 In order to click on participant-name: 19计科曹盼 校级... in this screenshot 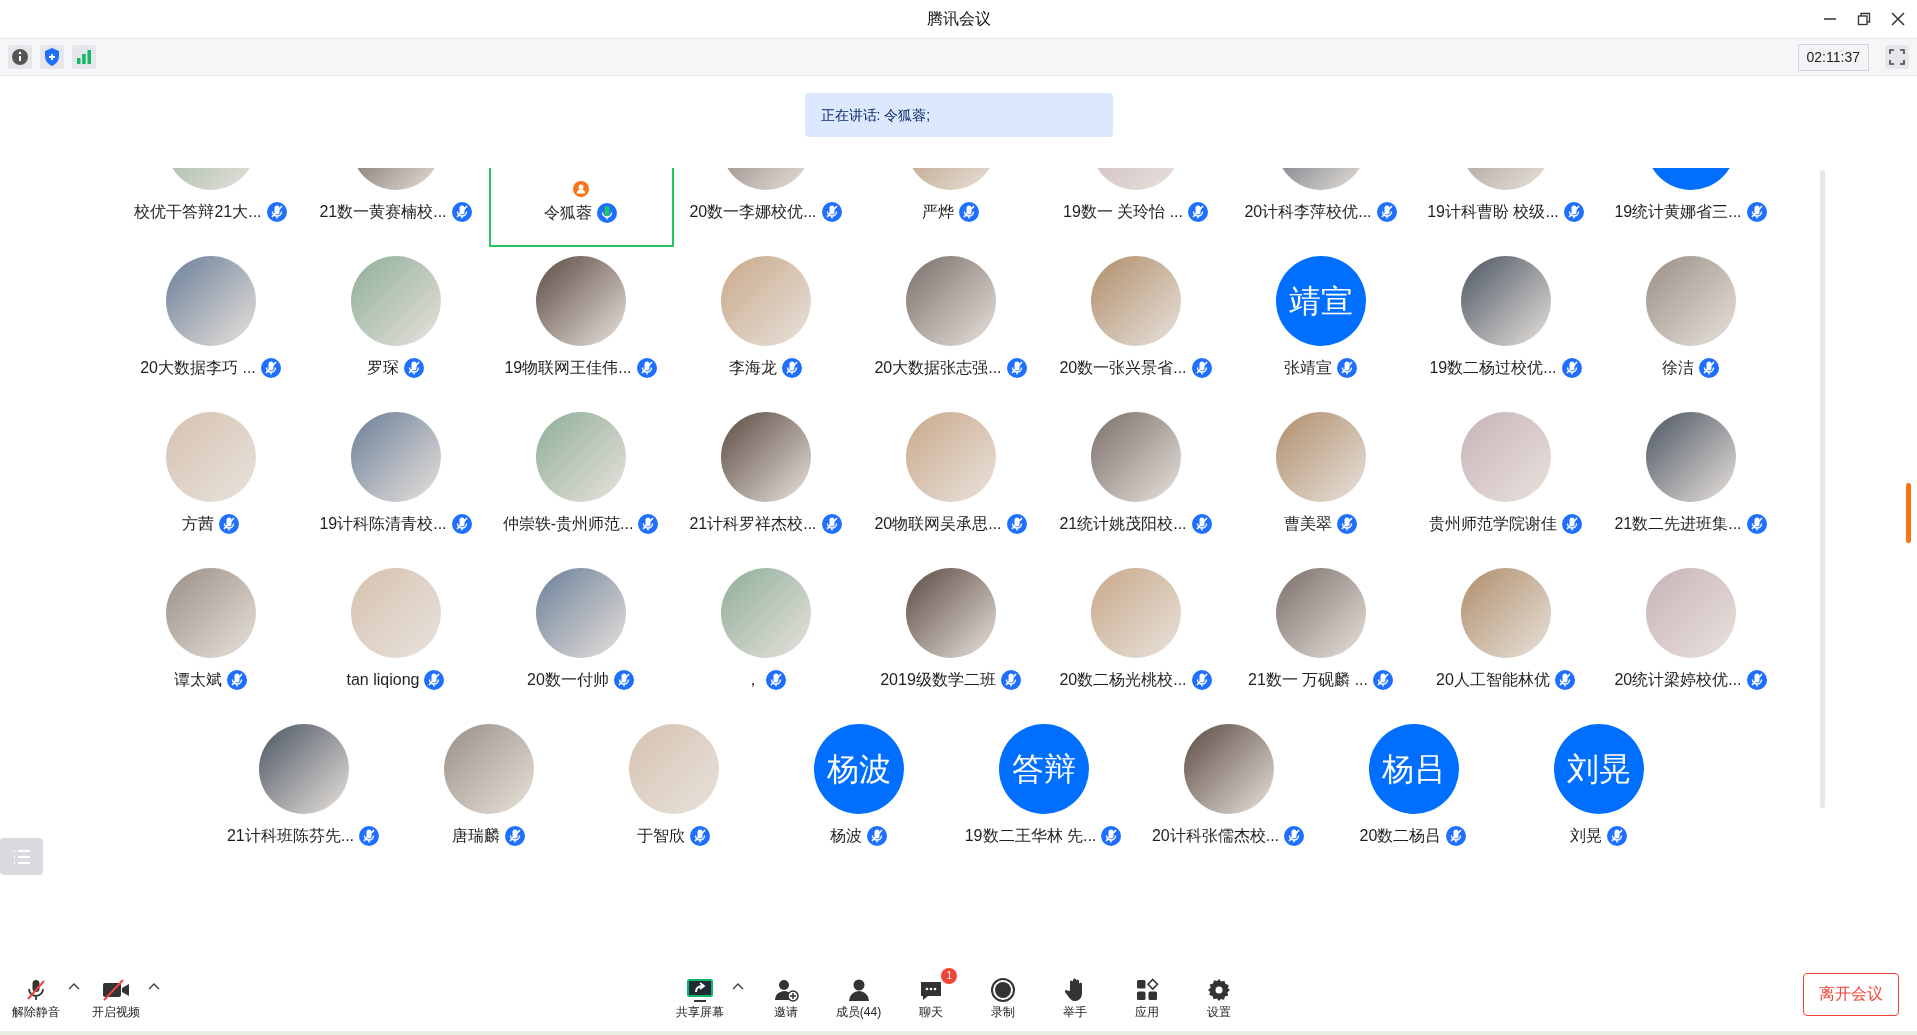, I will do `click(1493, 212)`.